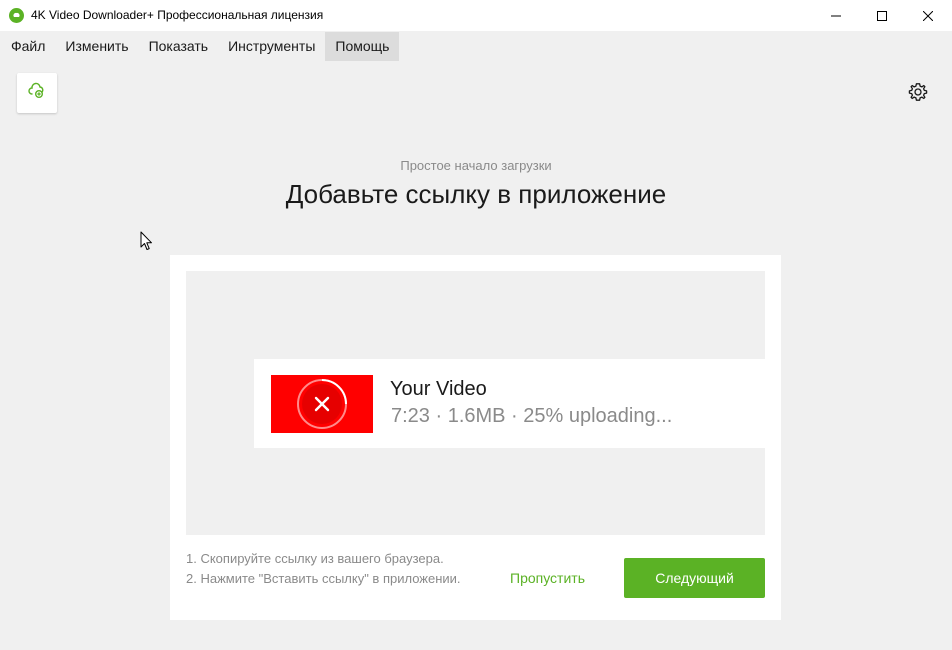  Describe the element at coordinates (271, 46) in the screenshot. I see `menu-tools: Инструменты` at that location.